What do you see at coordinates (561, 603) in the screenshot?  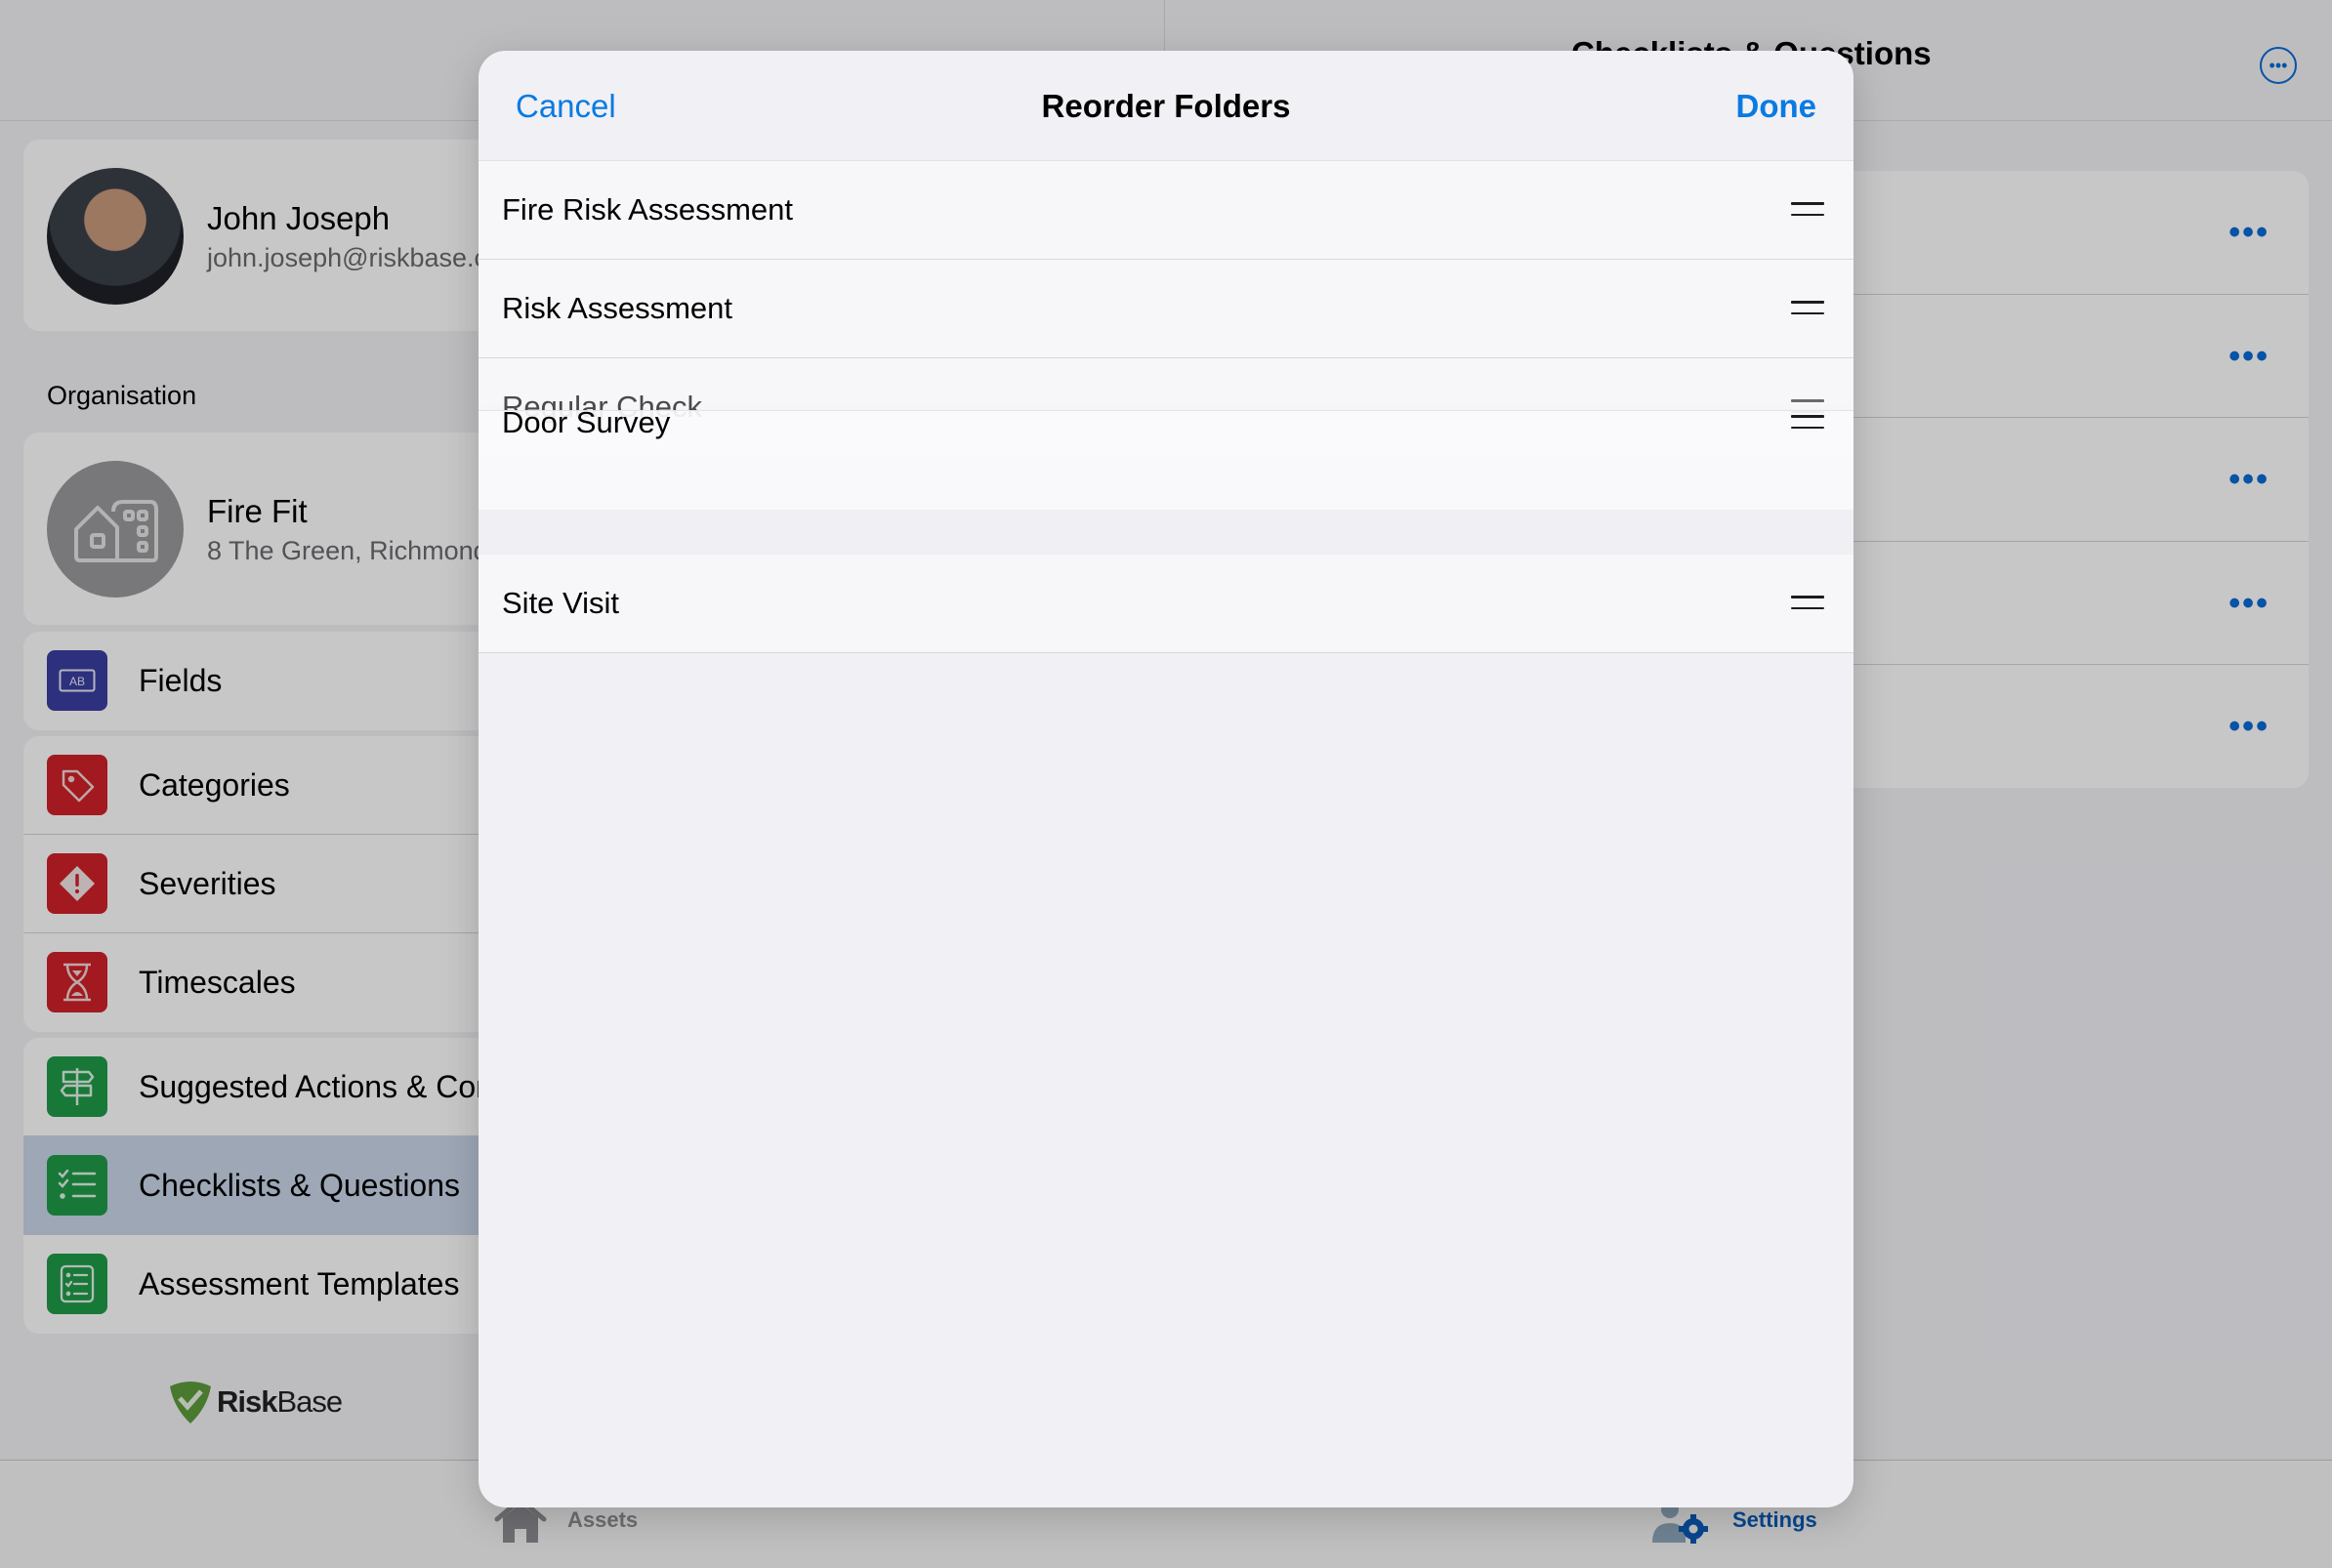 I see `folder-name: Site Visit` at bounding box center [561, 603].